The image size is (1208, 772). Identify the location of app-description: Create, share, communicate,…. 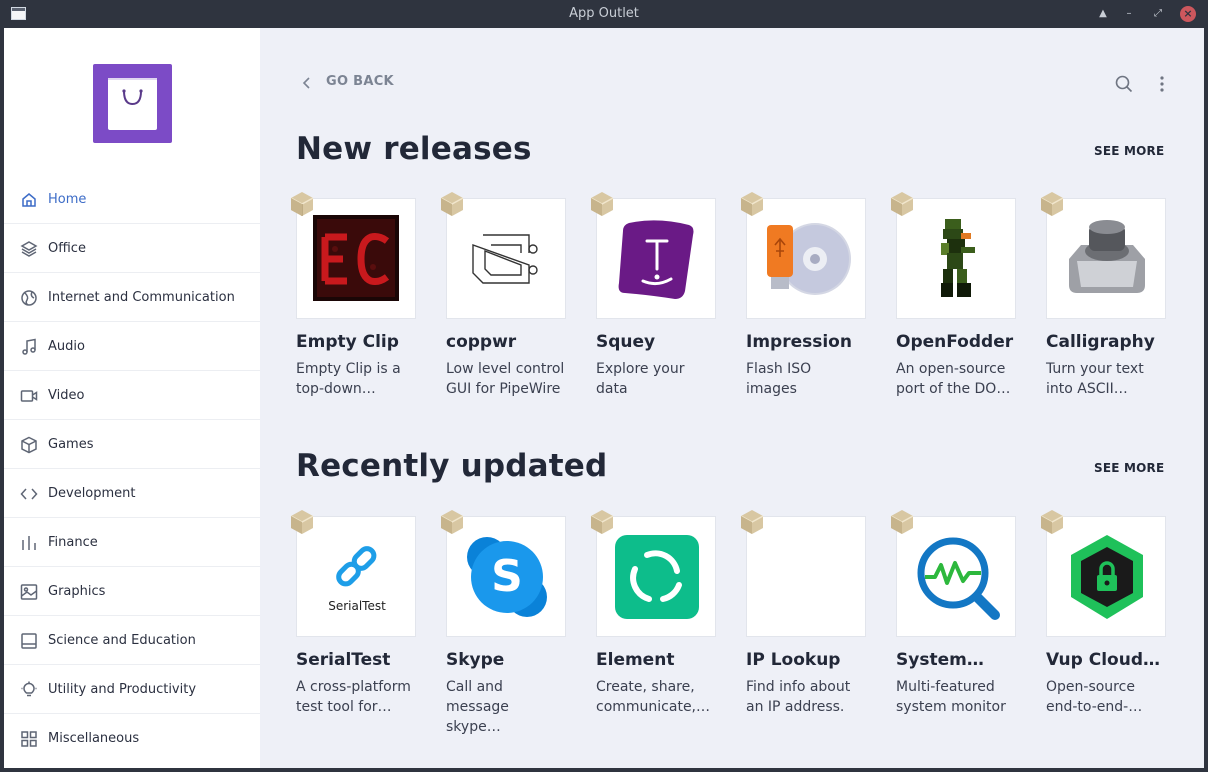
(653, 697).